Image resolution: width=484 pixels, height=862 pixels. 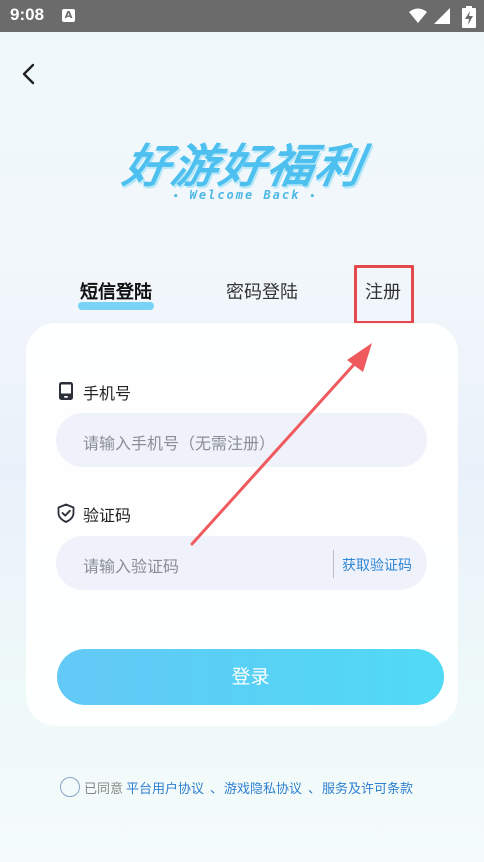 What do you see at coordinates (442, 16) in the screenshot?
I see `signal-icon` at bounding box center [442, 16].